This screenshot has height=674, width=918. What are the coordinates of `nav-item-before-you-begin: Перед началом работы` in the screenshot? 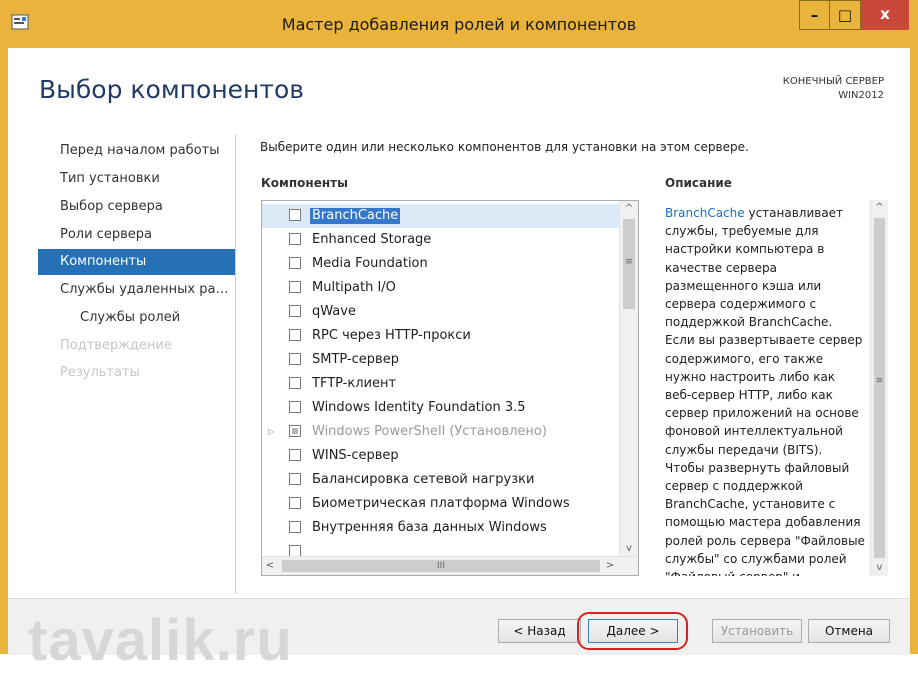 It's located at (137, 151).